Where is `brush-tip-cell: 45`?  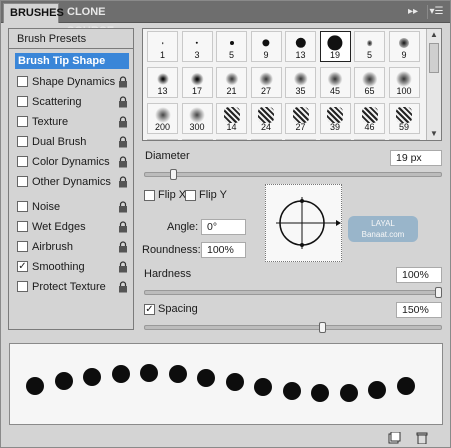
brush-tip-cell: 45 is located at coordinates (335, 82).